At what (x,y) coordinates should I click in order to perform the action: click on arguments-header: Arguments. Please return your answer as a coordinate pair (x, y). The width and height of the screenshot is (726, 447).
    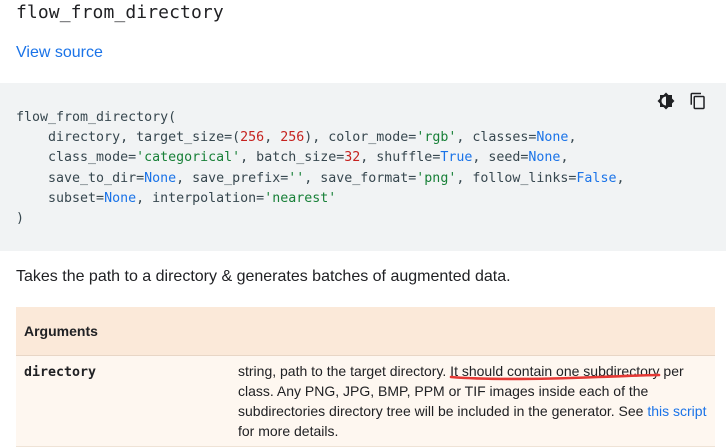
    Looking at the image, I should click on (365, 331).